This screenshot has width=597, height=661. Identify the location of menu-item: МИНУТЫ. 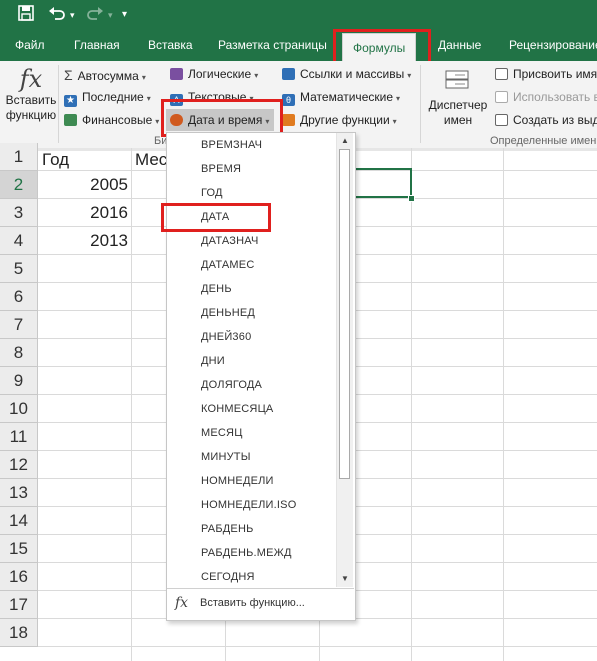
(226, 457).